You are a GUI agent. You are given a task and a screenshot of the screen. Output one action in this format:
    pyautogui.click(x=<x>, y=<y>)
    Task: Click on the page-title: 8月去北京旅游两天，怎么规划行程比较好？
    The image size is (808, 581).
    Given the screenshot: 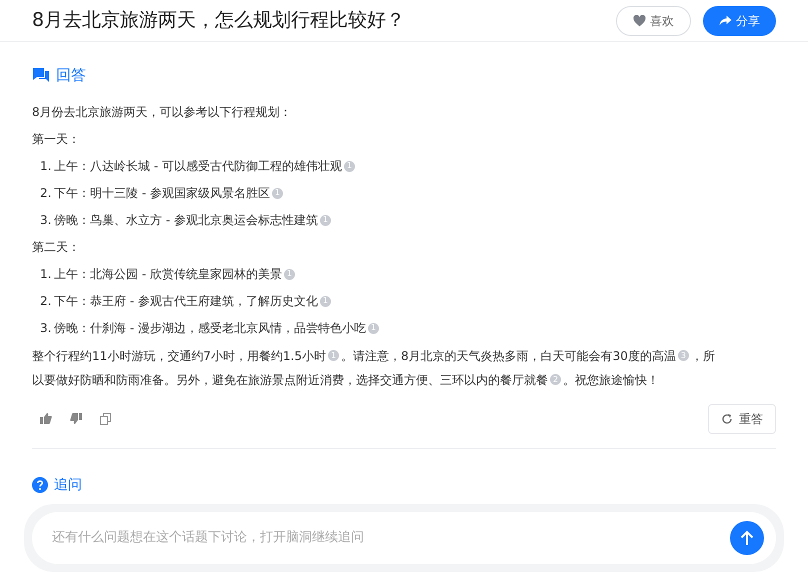 What is the action you would take?
    pyautogui.click(x=219, y=21)
    